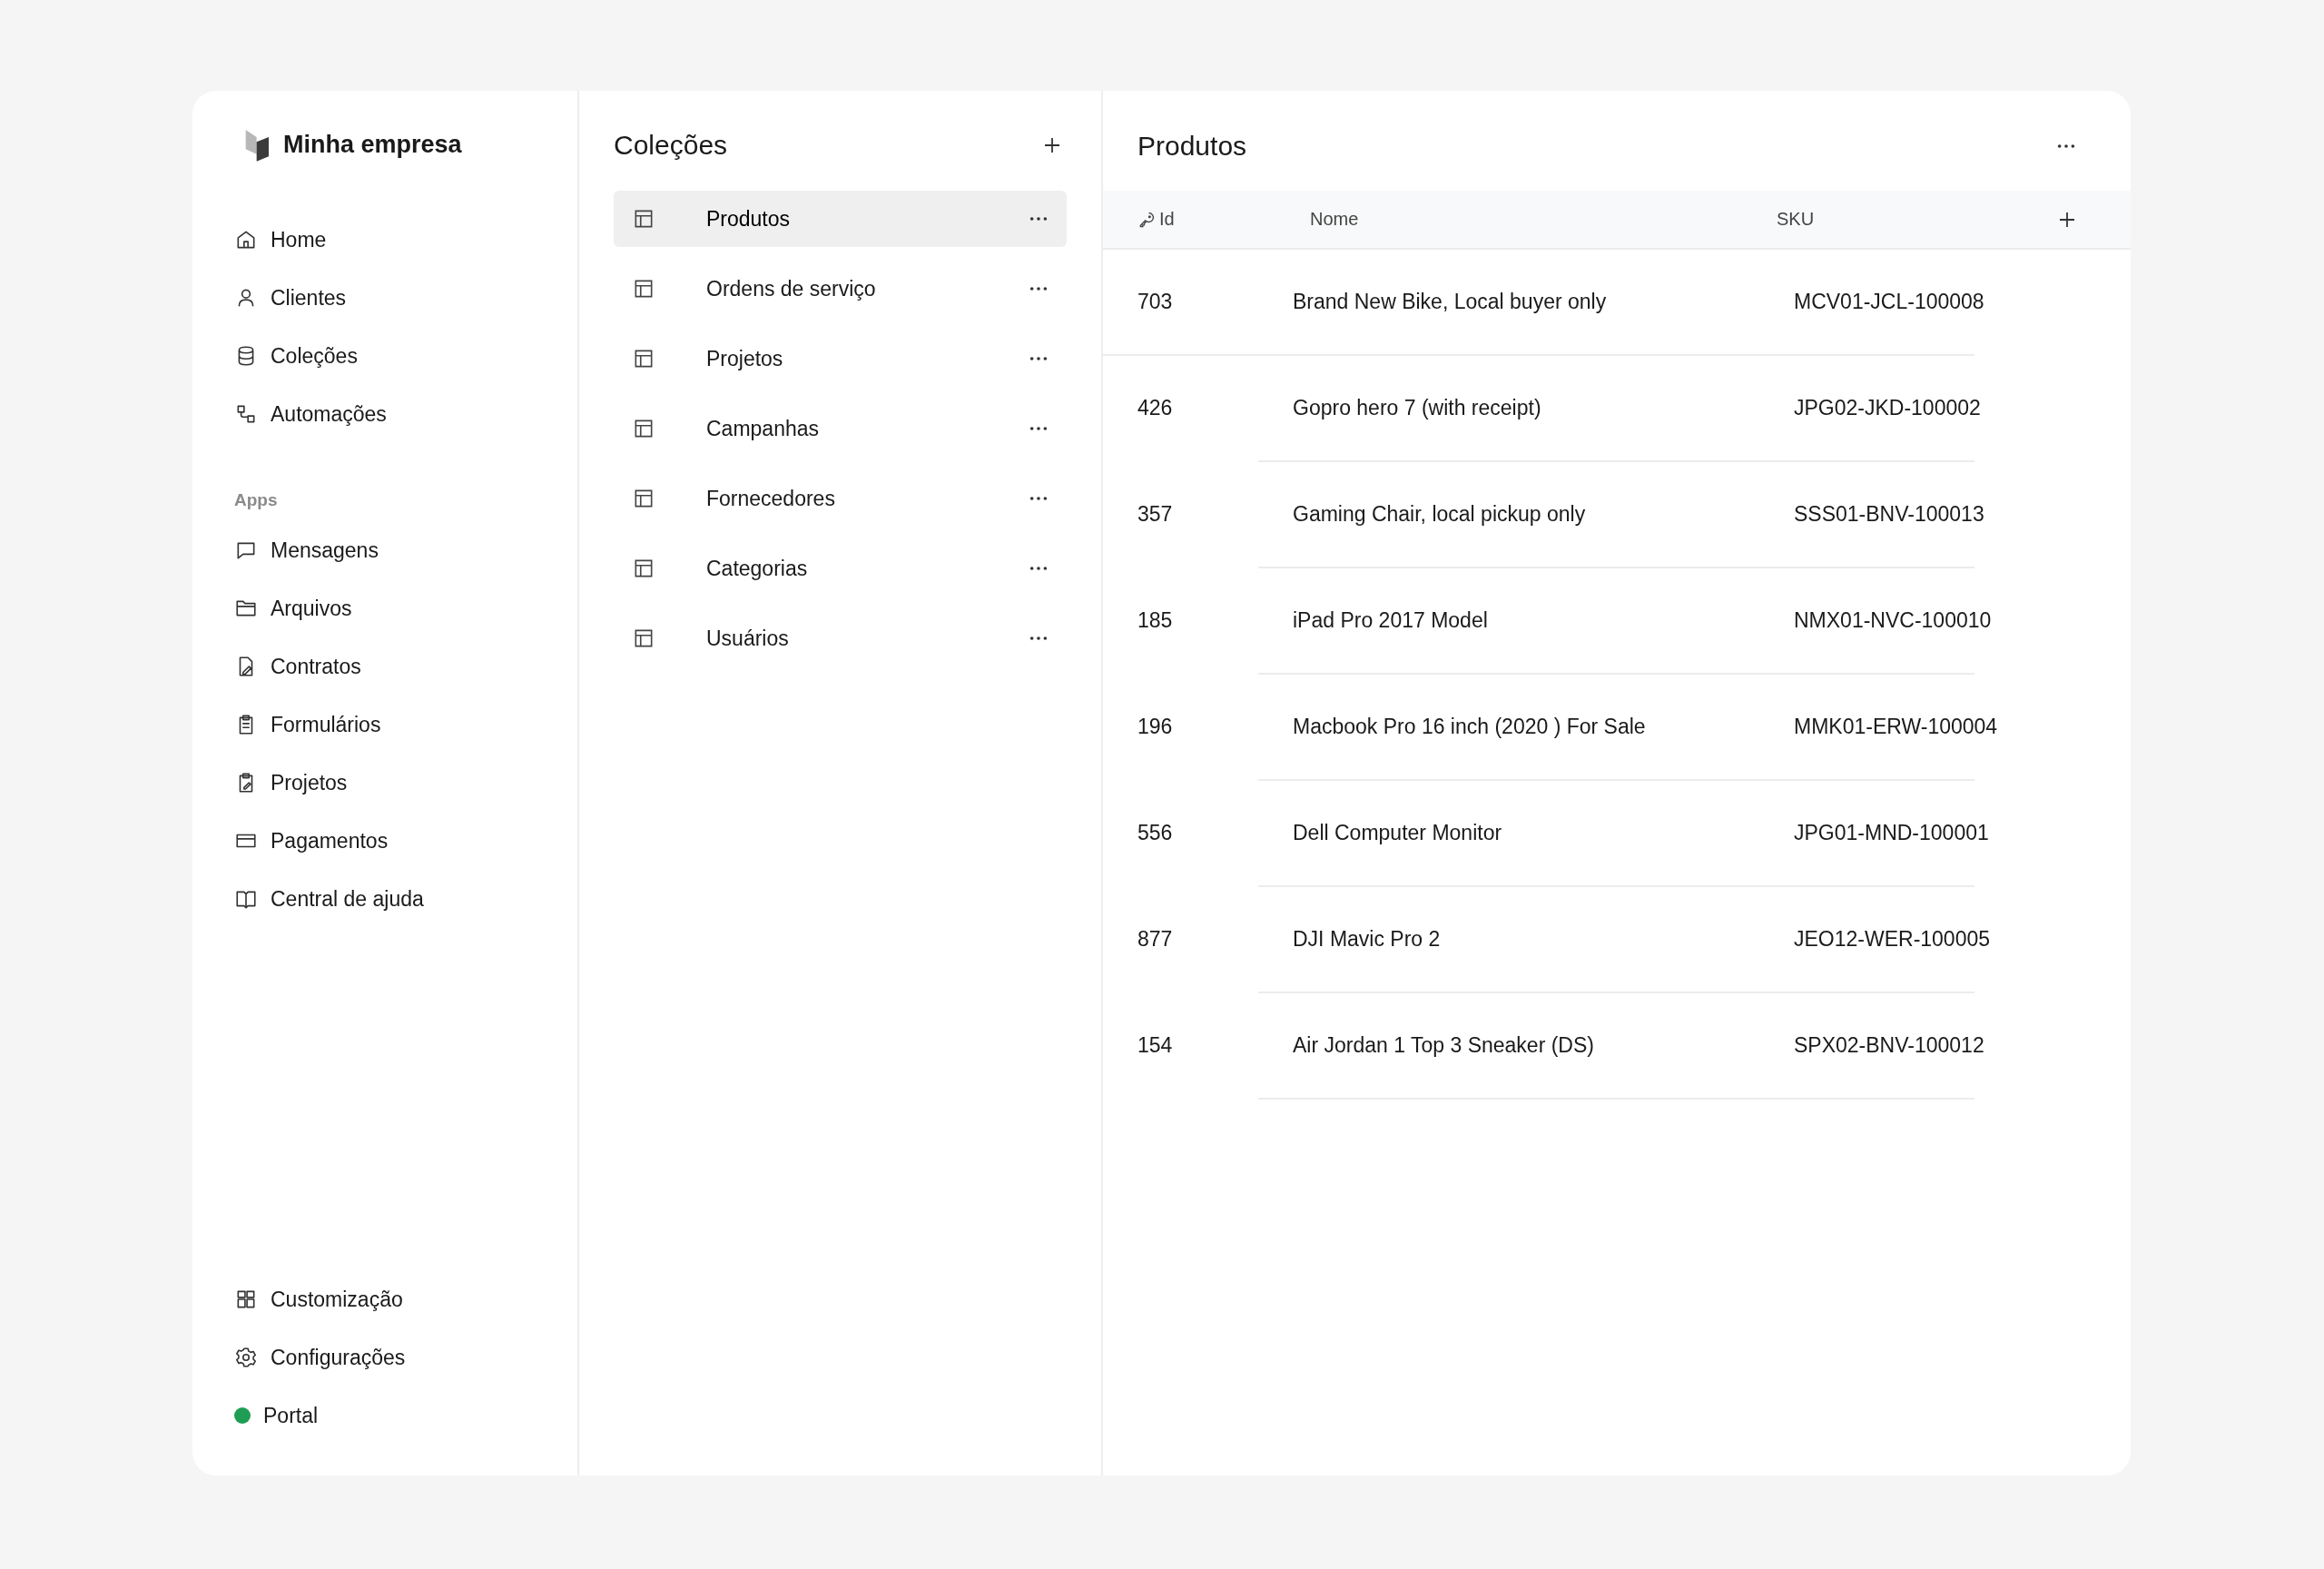  I want to click on nav-item: Contratos, so click(298, 666).